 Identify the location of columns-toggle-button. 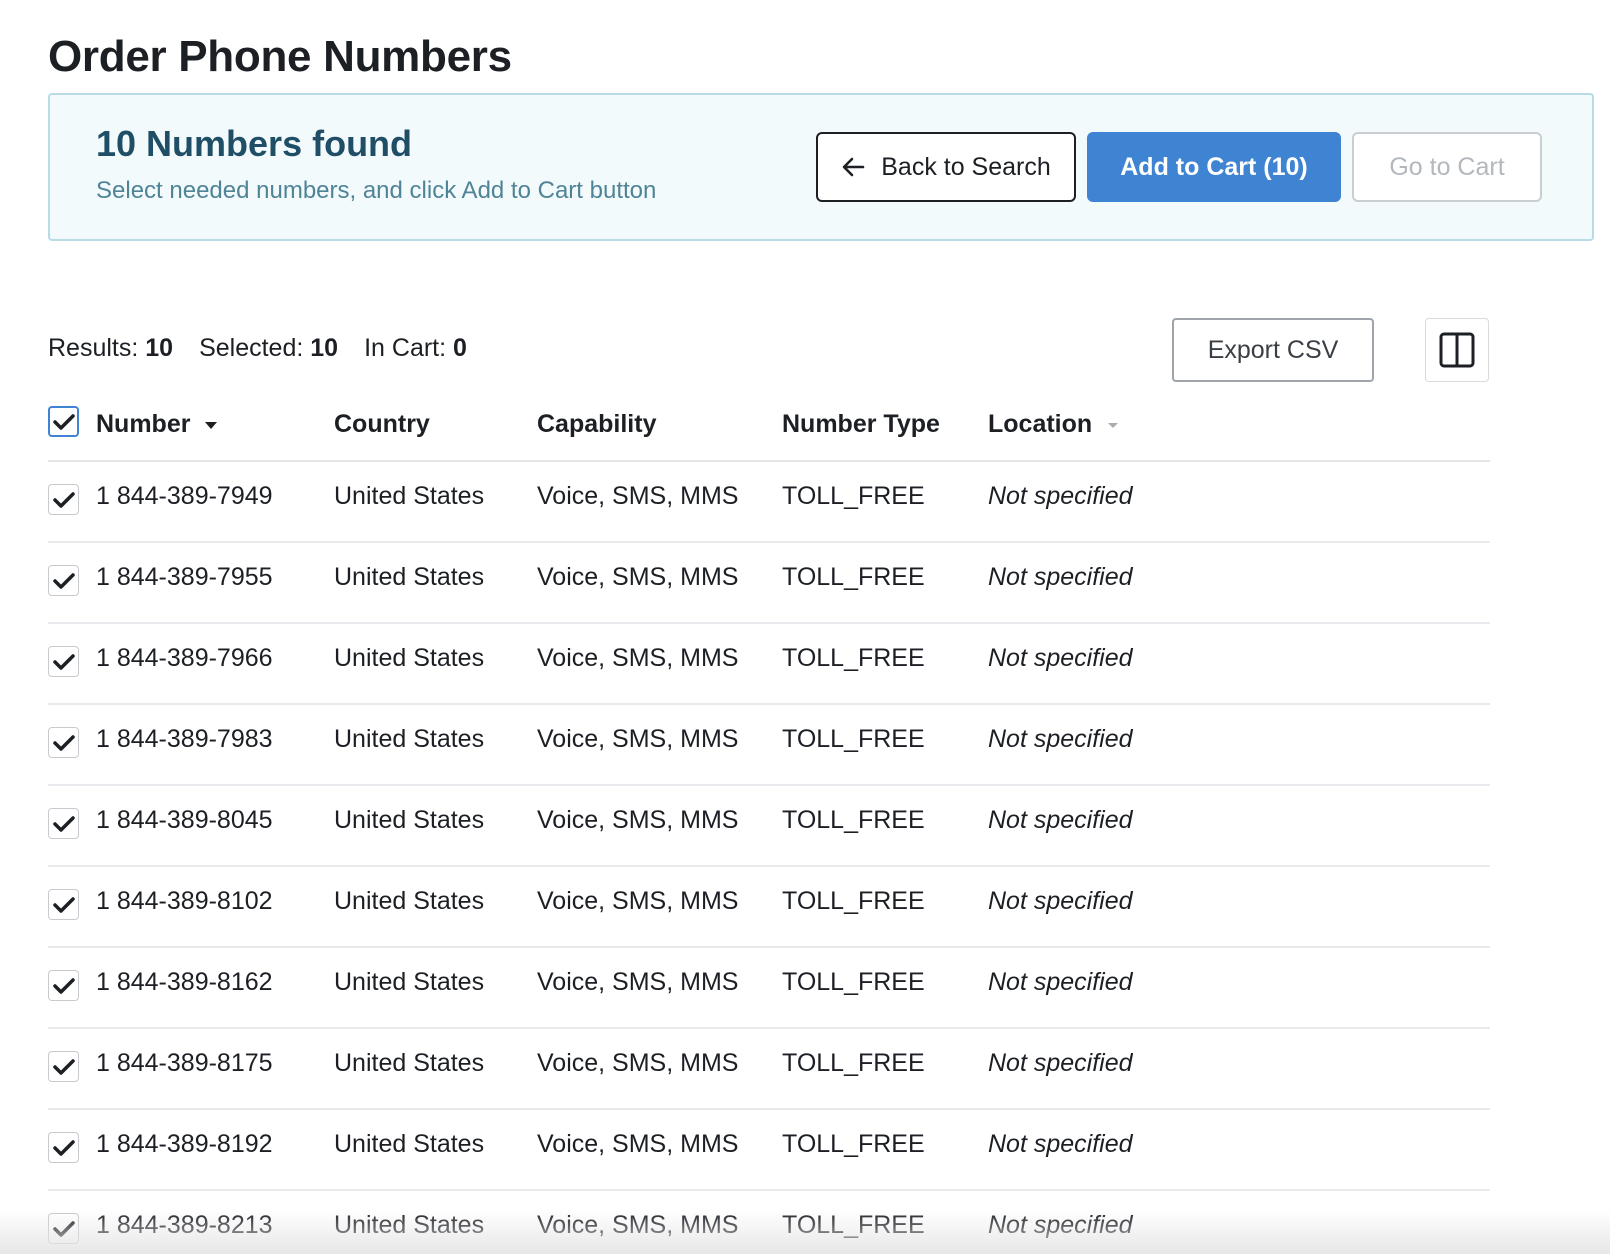
(1457, 350).